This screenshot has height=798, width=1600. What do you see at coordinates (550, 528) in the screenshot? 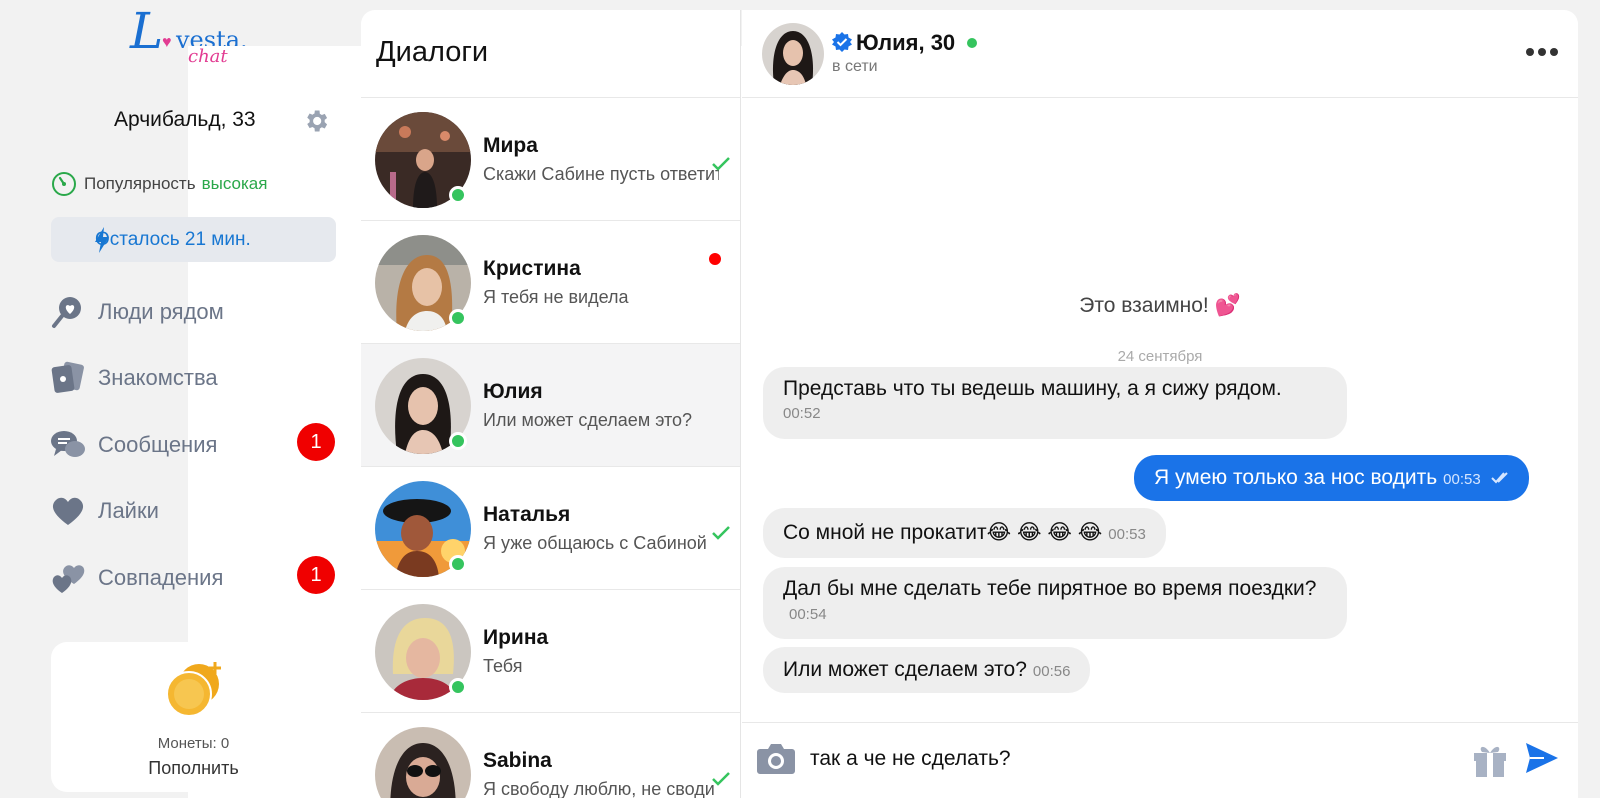
I see `dialog-item: Наталья Я уже общаюсь с Сабиной` at bounding box center [550, 528].